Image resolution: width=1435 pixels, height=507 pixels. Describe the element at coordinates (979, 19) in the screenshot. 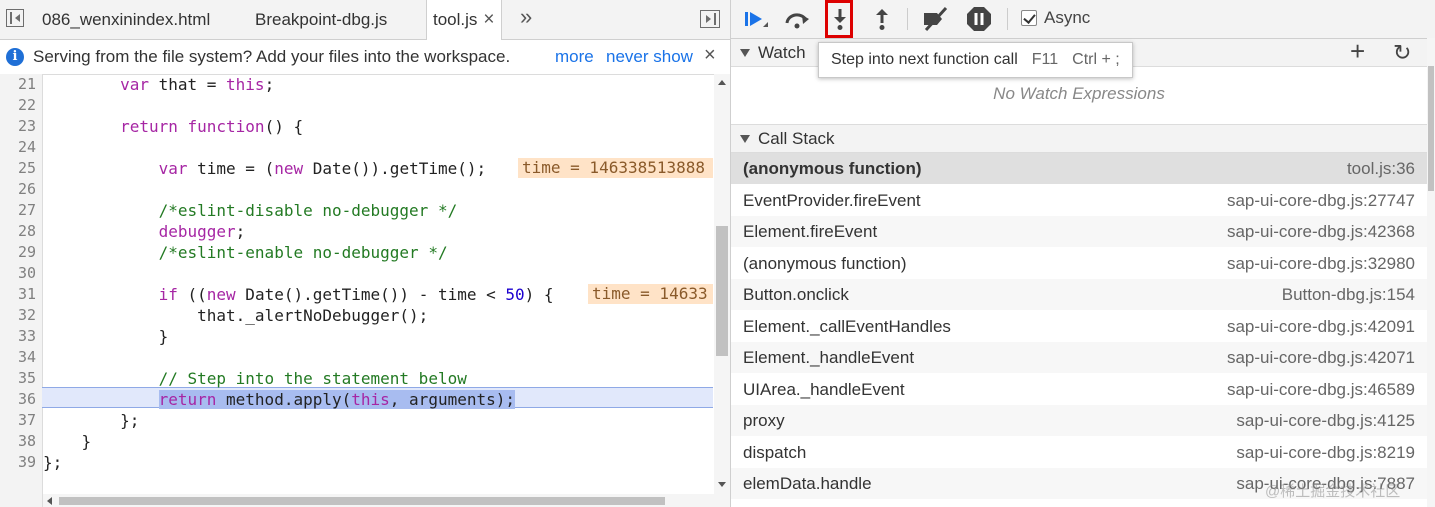

I see `pause-on-exceptions-icon` at that location.